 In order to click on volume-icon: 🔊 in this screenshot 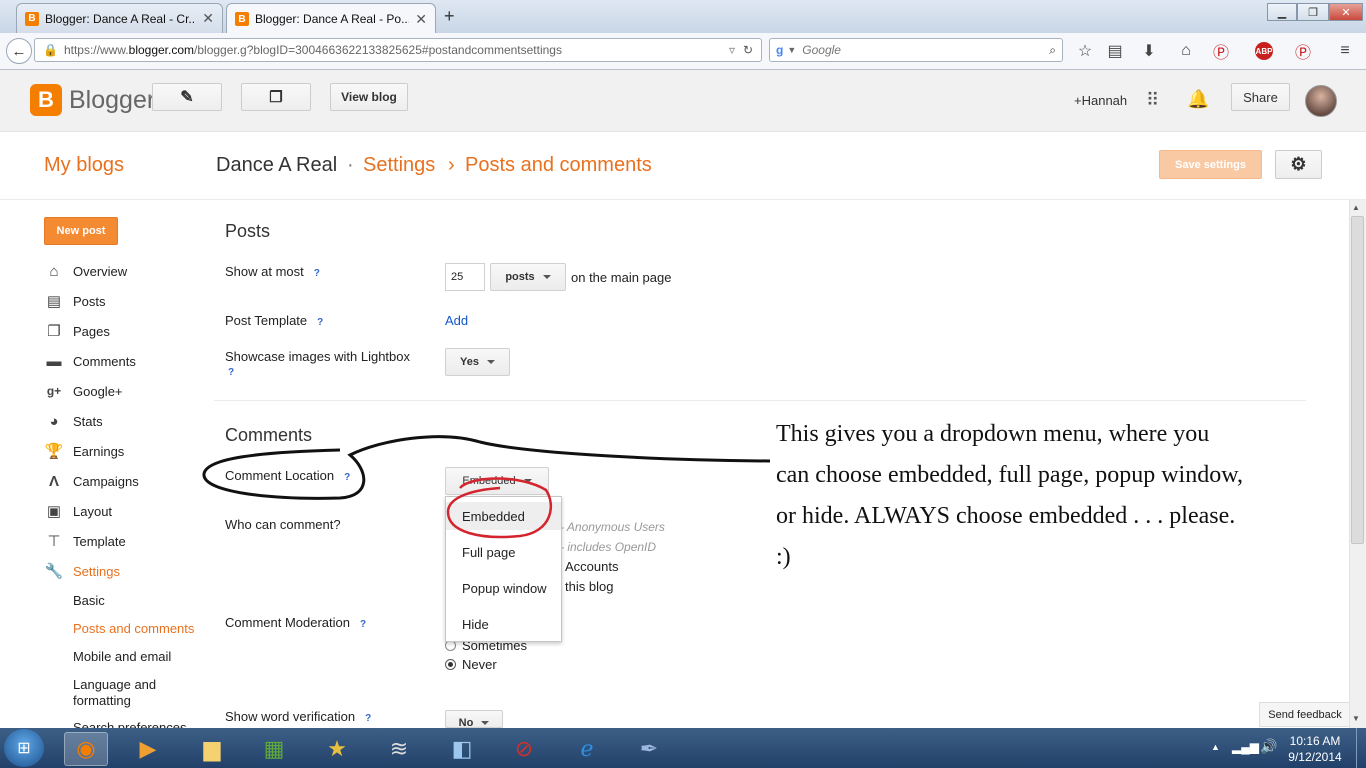, I will do `click(1268, 746)`.